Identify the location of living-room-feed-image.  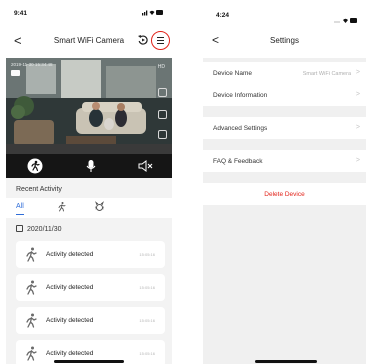
(89, 106).